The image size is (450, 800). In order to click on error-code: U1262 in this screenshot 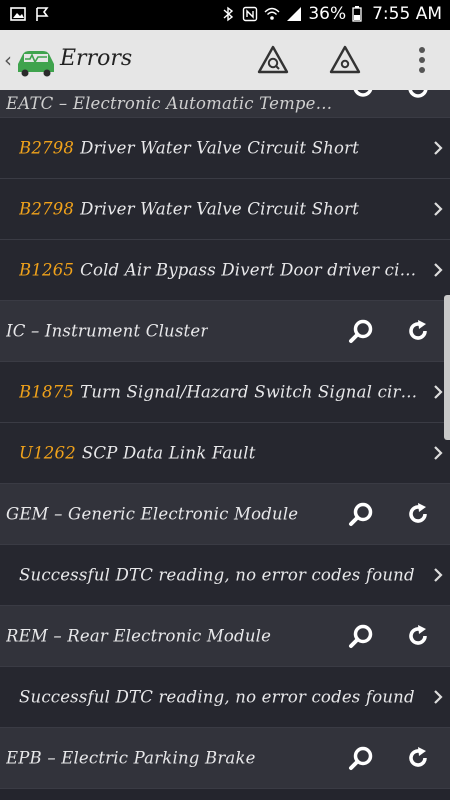, I will do `click(47, 453)`.